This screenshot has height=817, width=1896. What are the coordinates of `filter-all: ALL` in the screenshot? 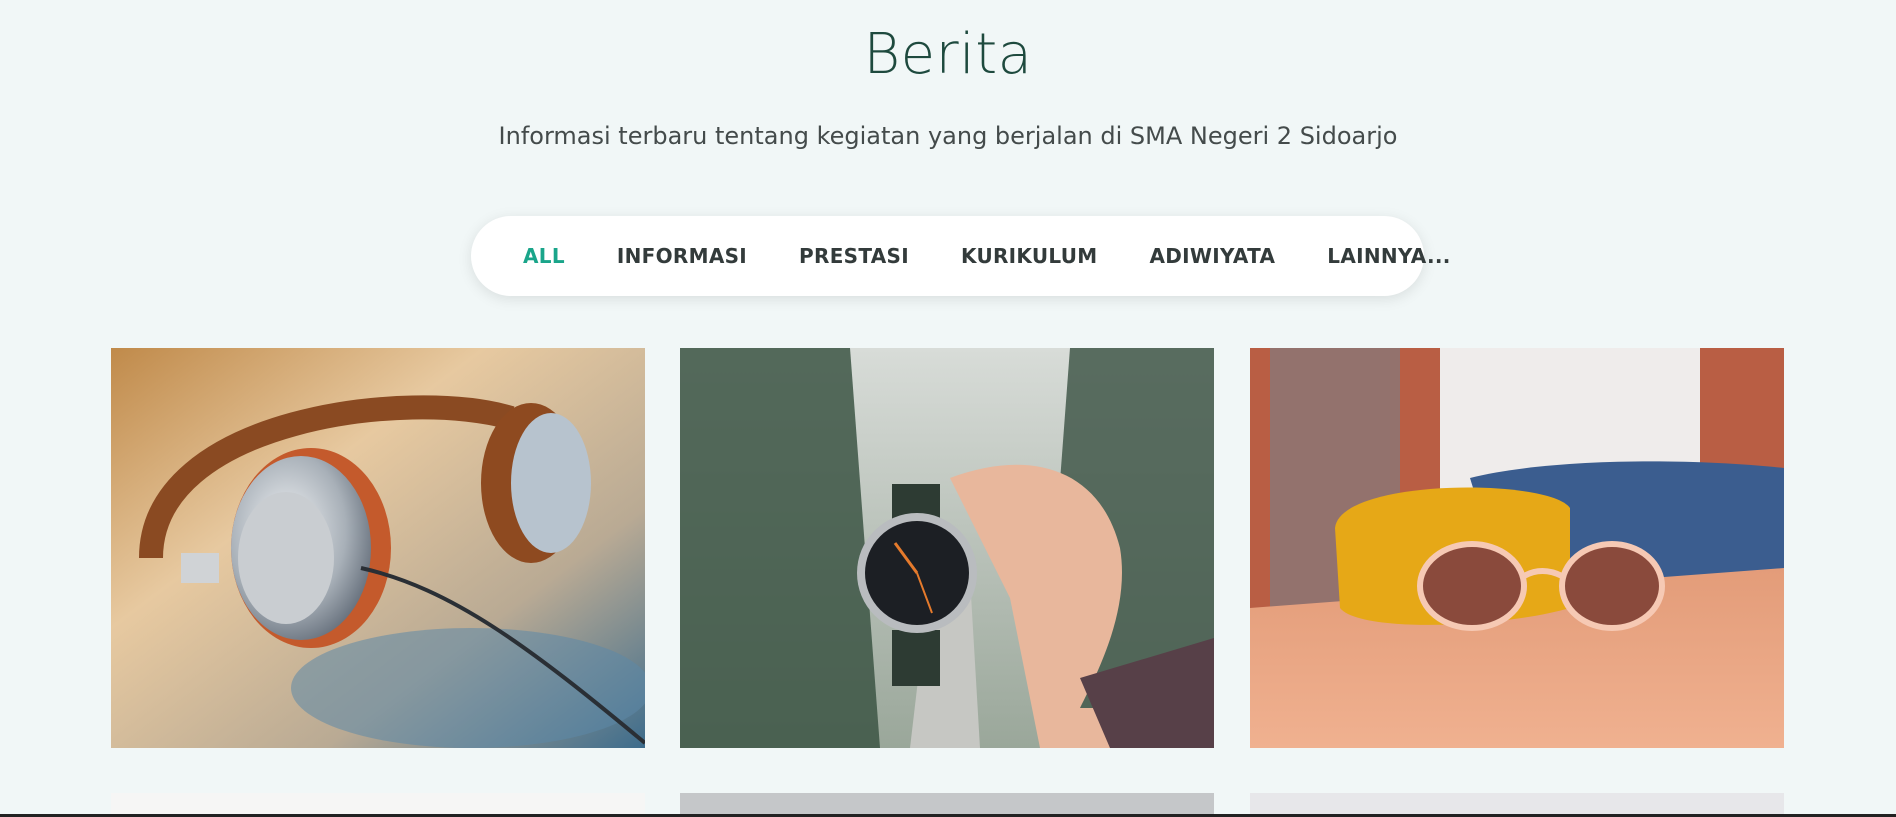 It's located at (544, 256).